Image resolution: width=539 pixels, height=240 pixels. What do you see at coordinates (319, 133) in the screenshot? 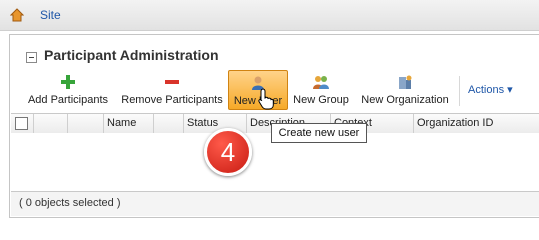
I see `tooltip: Create new user` at bounding box center [319, 133].